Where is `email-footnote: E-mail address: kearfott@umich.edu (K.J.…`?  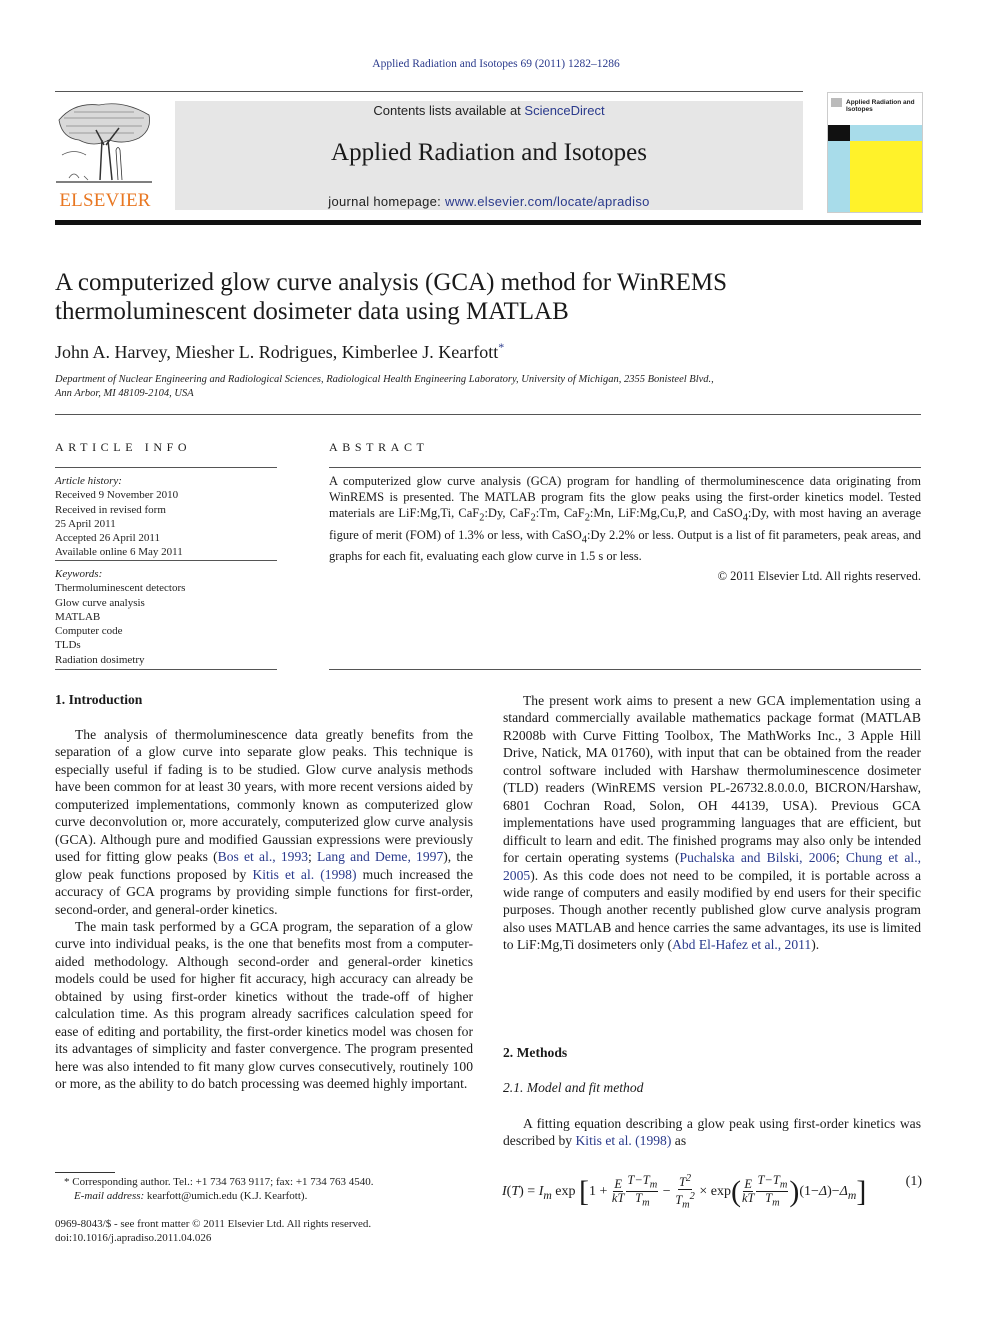 email-footnote: E-mail address: kearfott@umich.edu (K.J.… is located at coordinates (191, 1196).